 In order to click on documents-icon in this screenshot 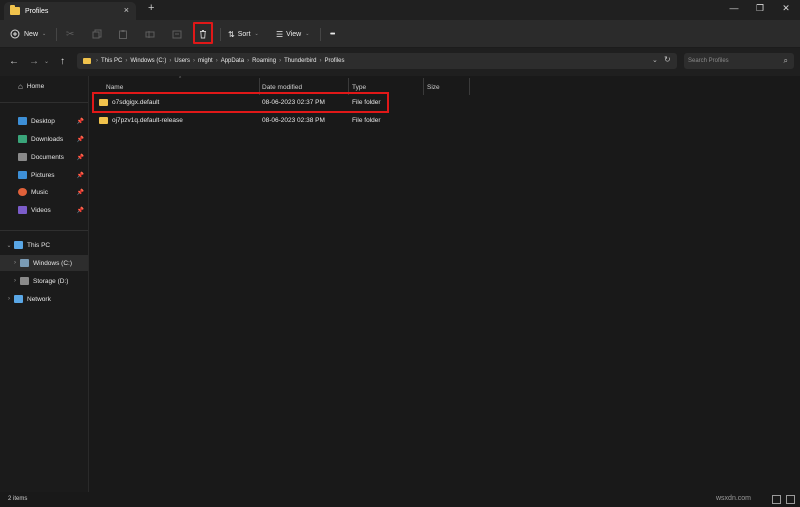, I will do `click(22, 157)`.